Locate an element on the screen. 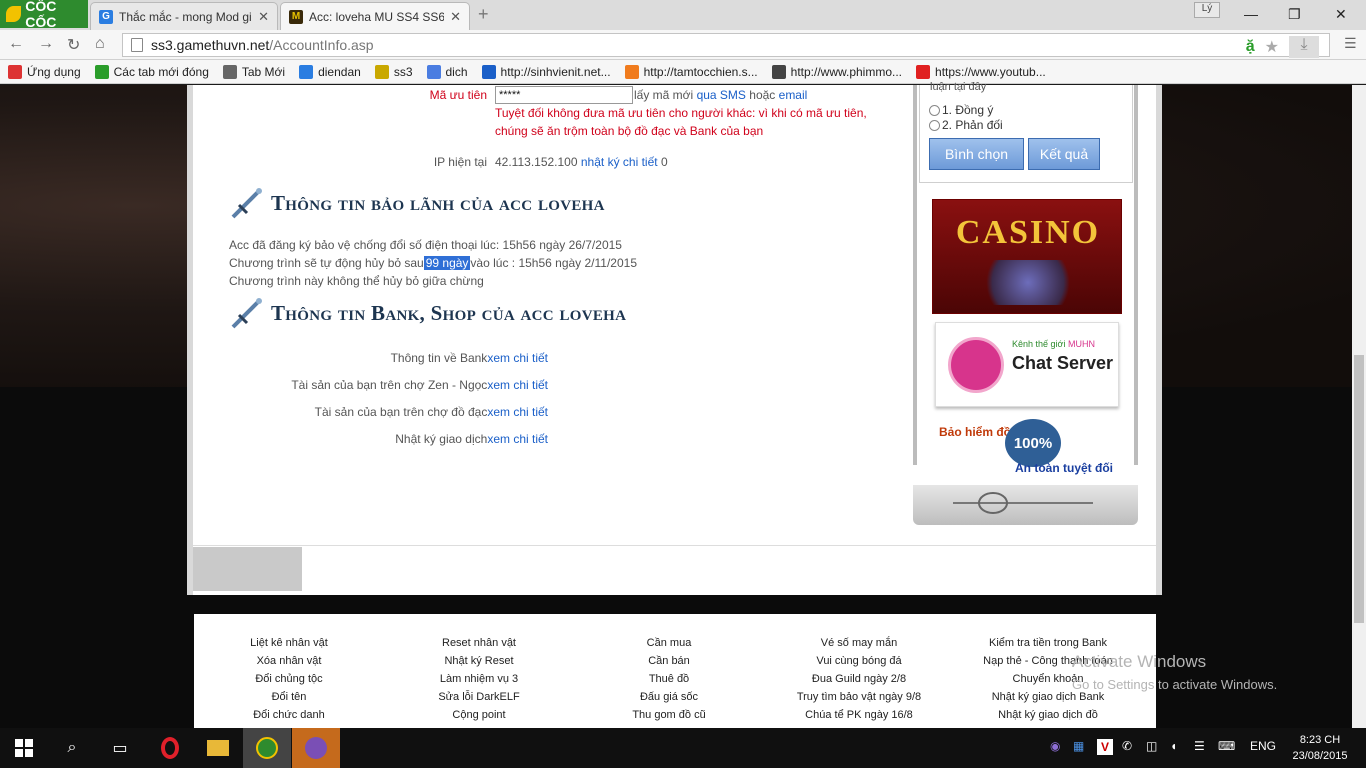  volume-icon: ◖ is located at coordinates (1173, 746).